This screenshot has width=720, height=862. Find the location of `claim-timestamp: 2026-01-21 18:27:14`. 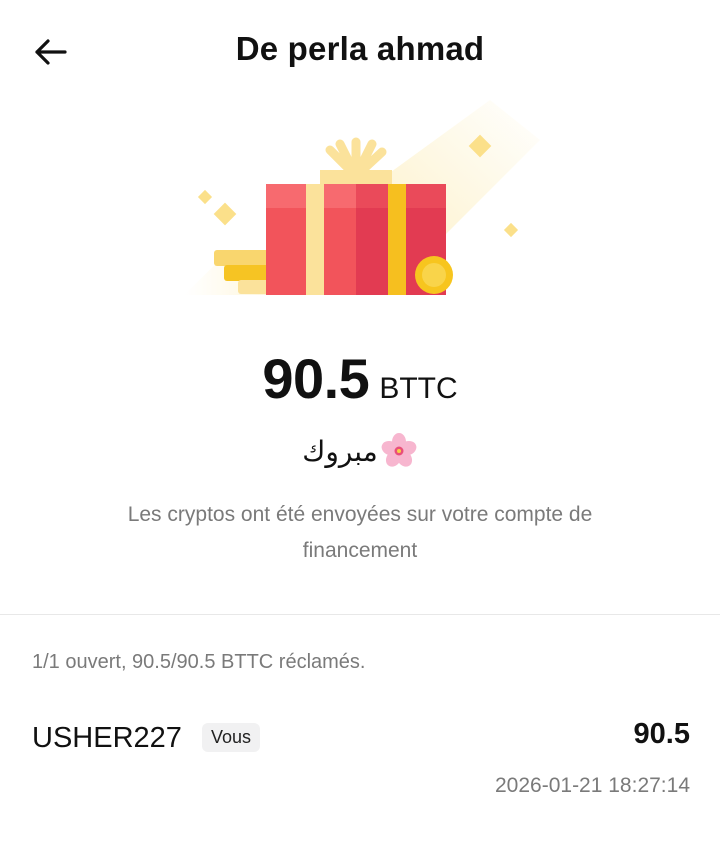

claim-timestamp: 2026-01-21 18:27:14 is located at coordinates (592, 785).